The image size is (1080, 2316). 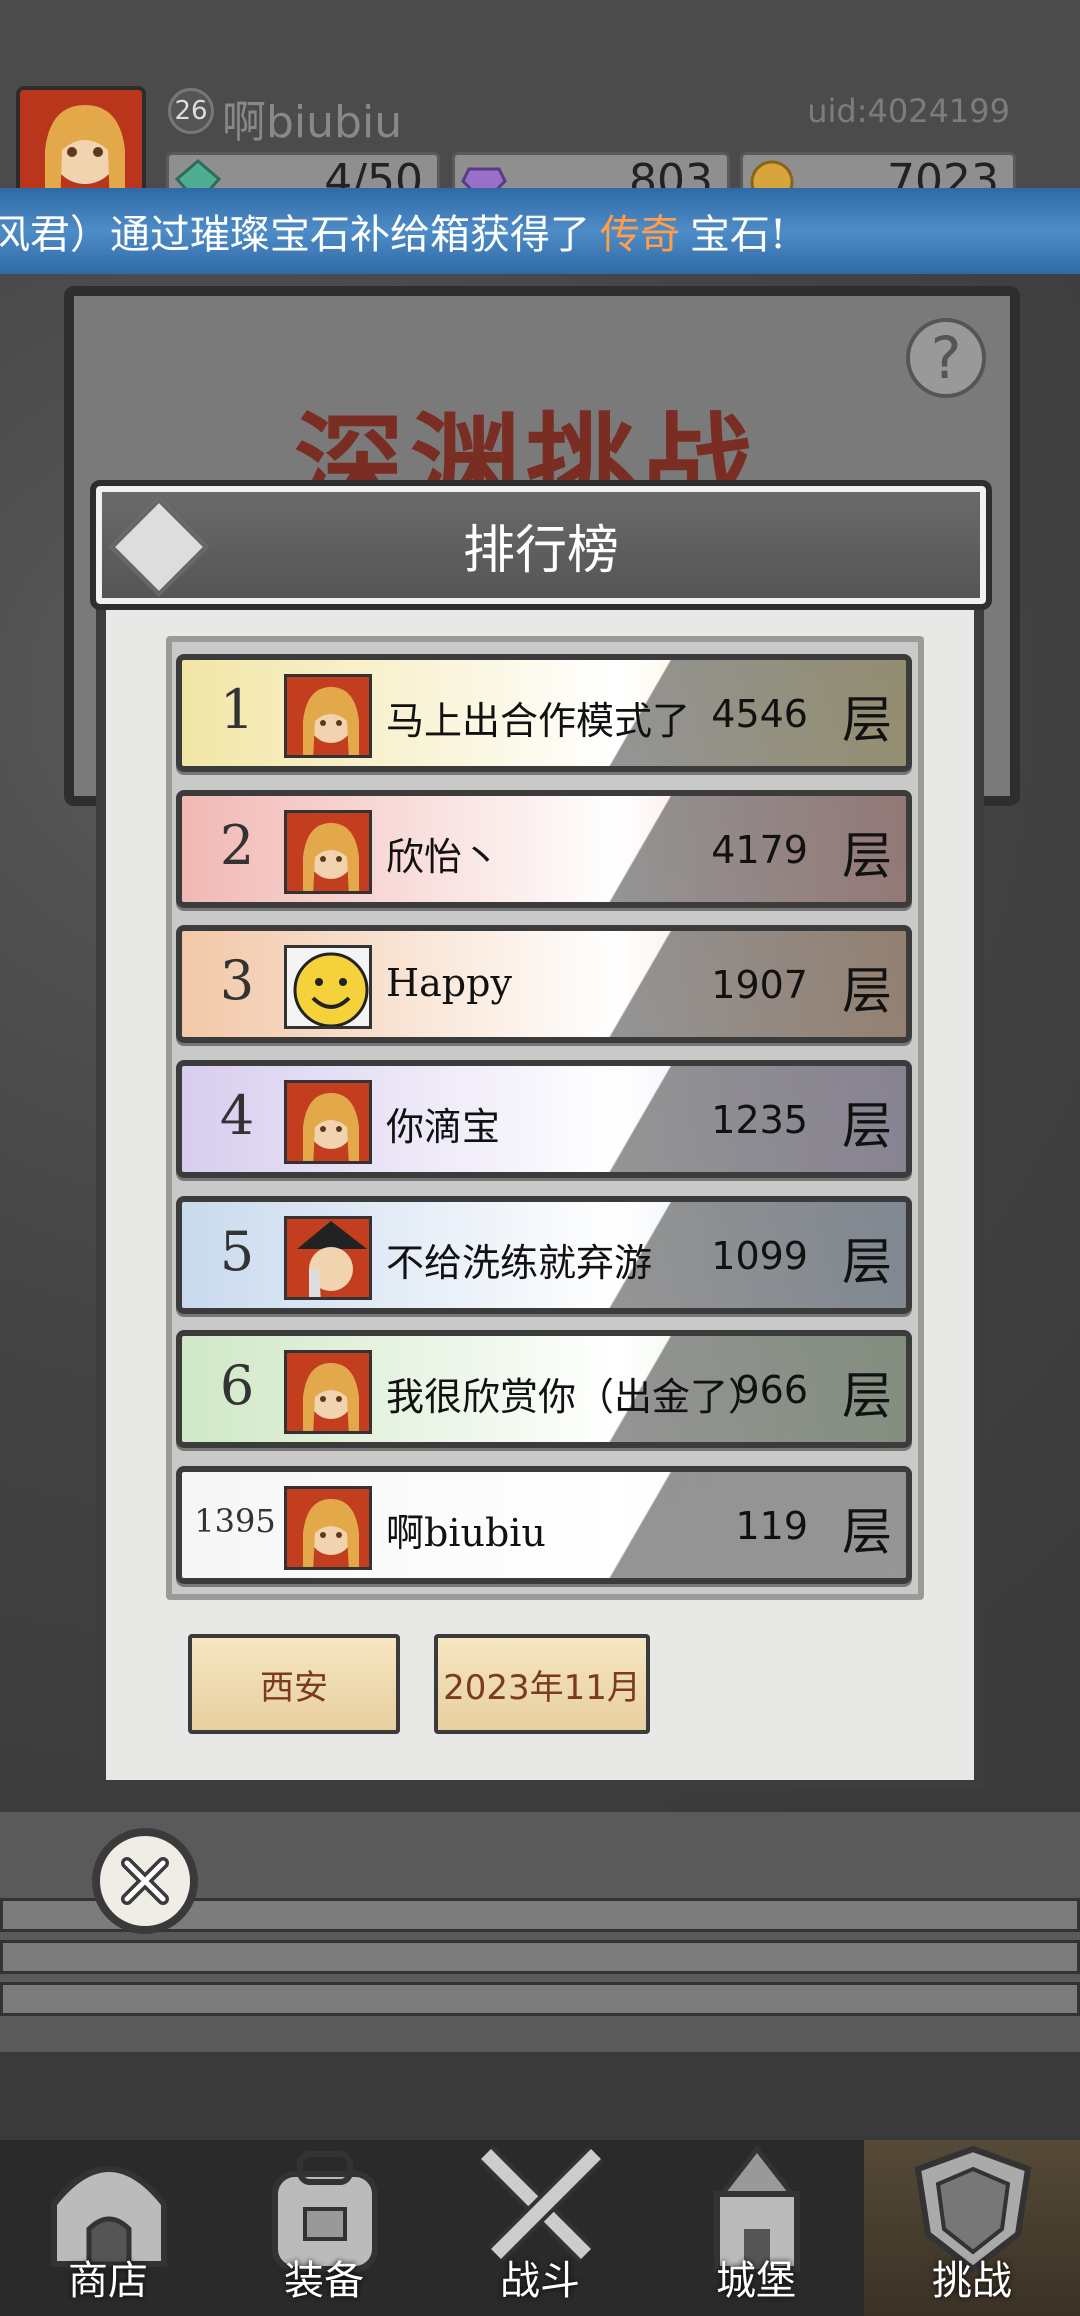 What do you see at coordinates (159, 547) in the screenshot?
I see `ranking-icon` at bounding box center [159, 547].